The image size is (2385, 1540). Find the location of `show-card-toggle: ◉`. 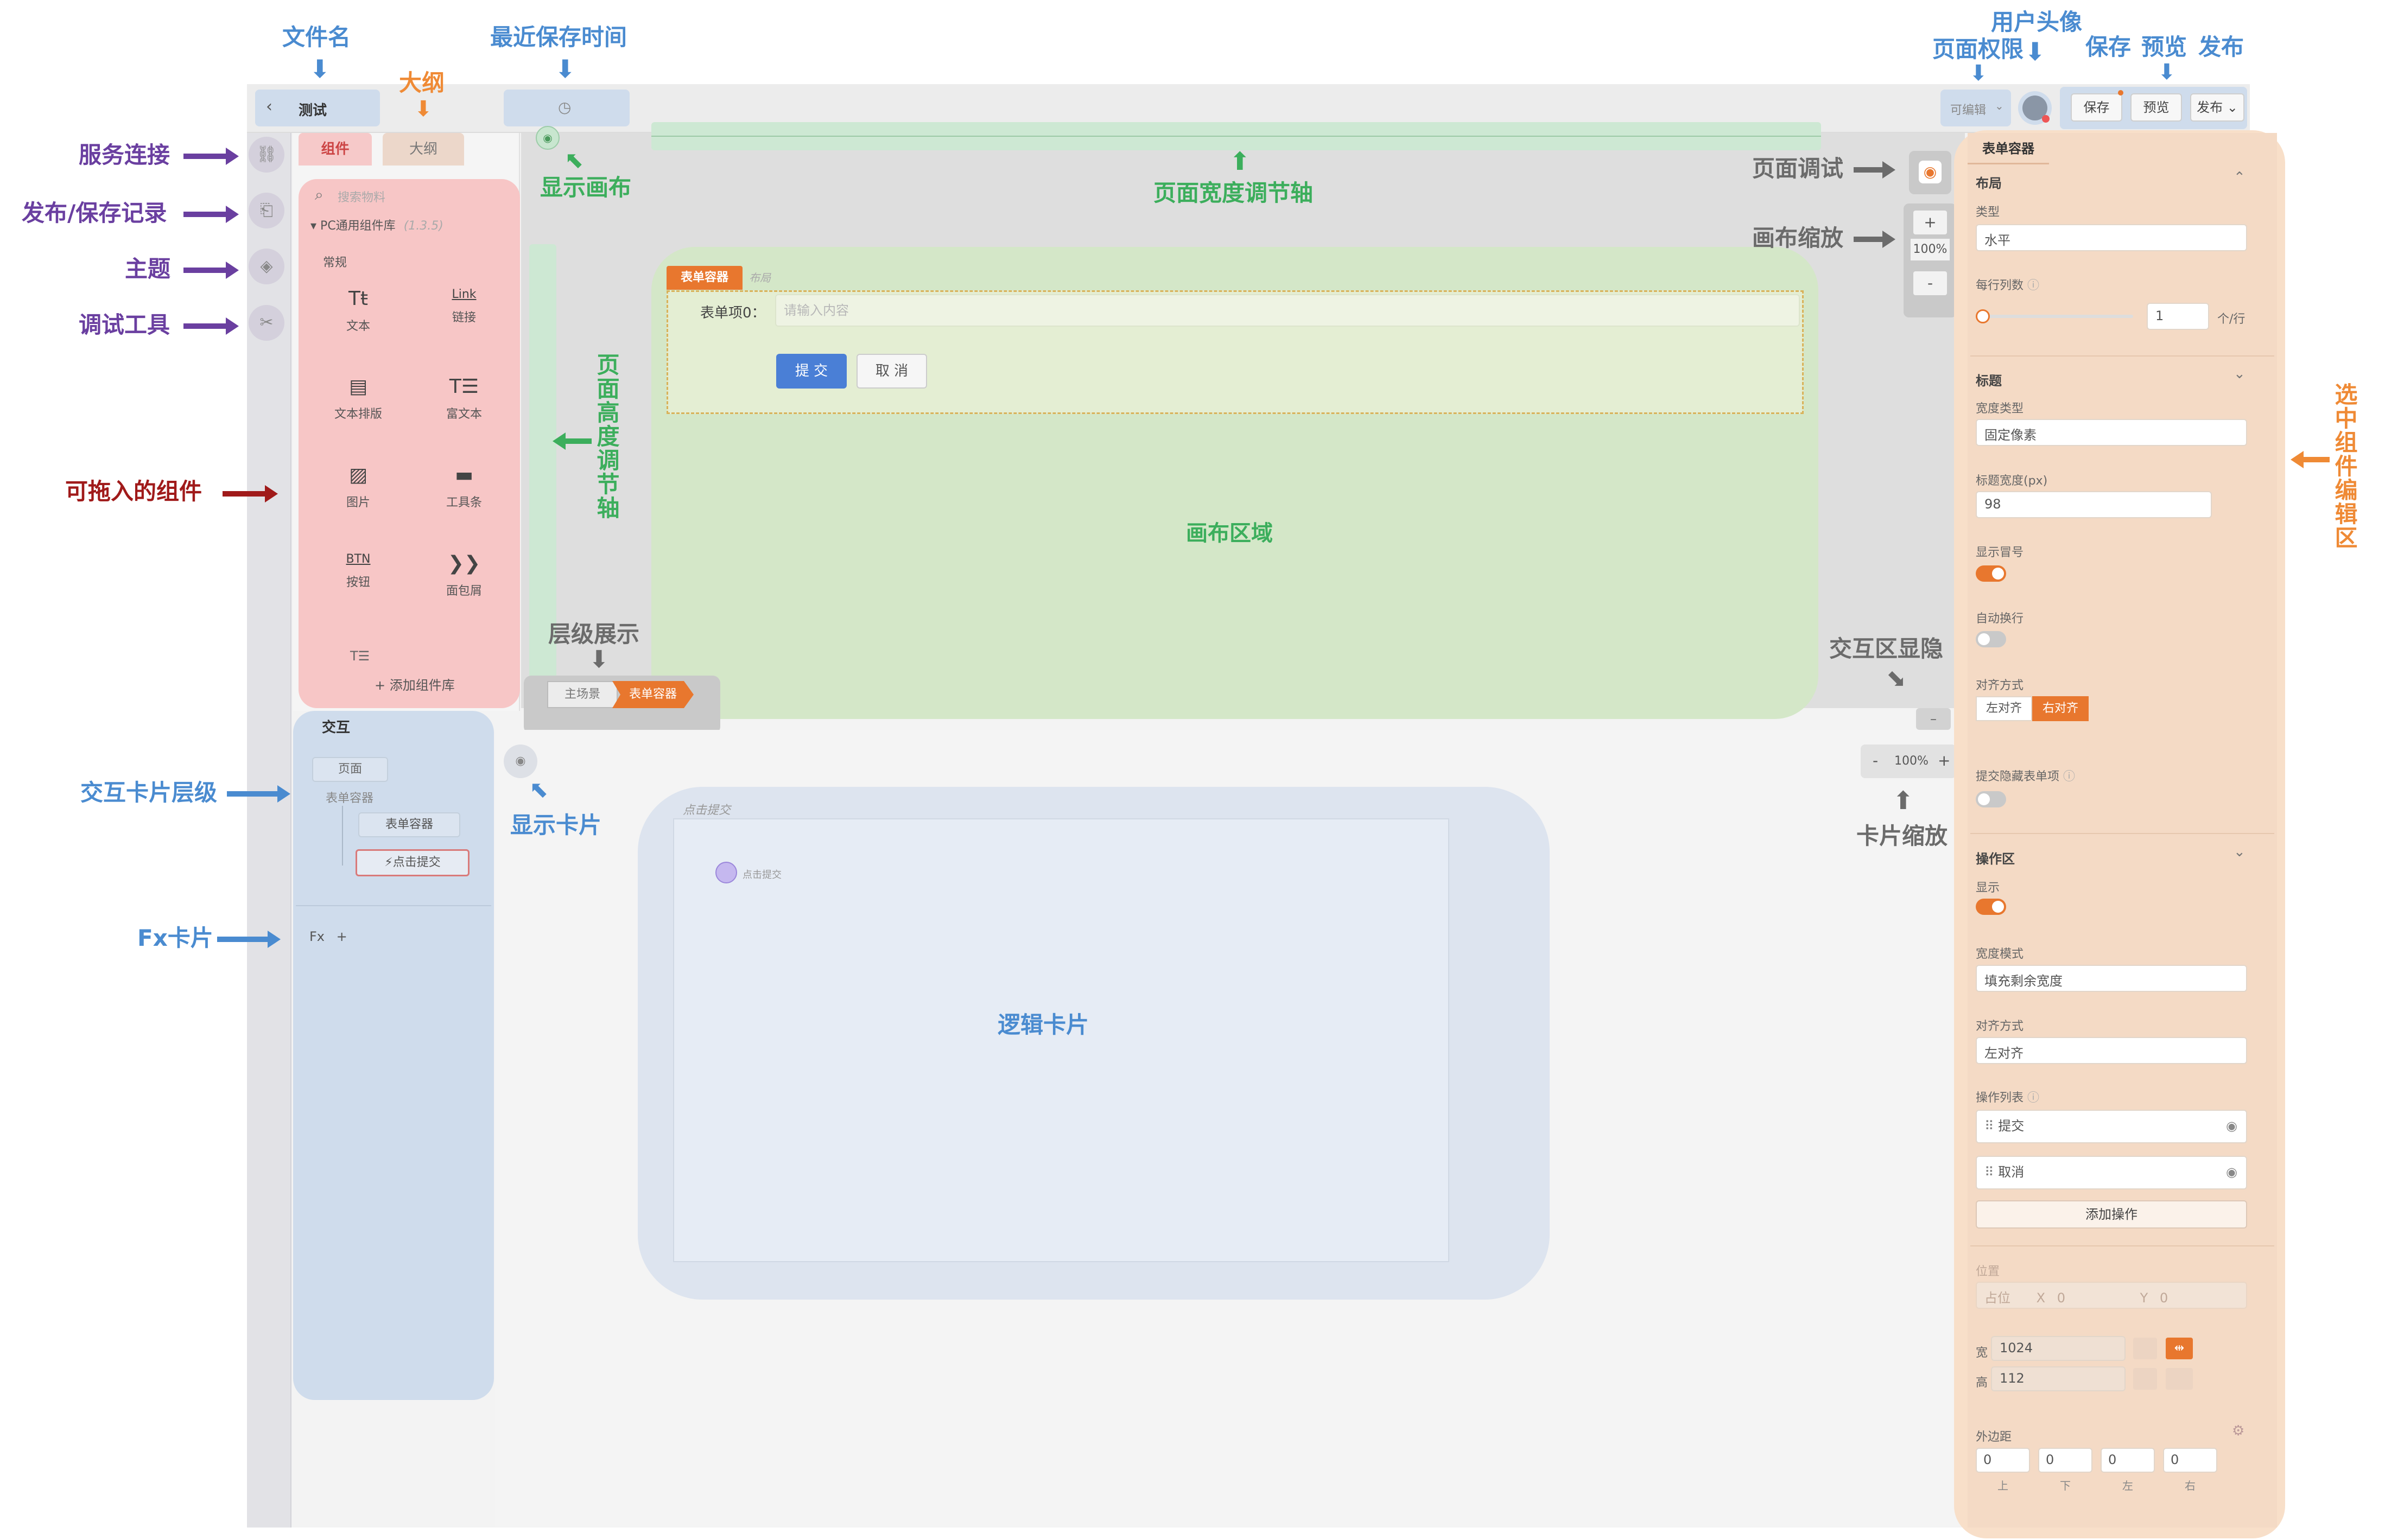

show-card-toggle: ◉ is located at coordinates (520, 761).